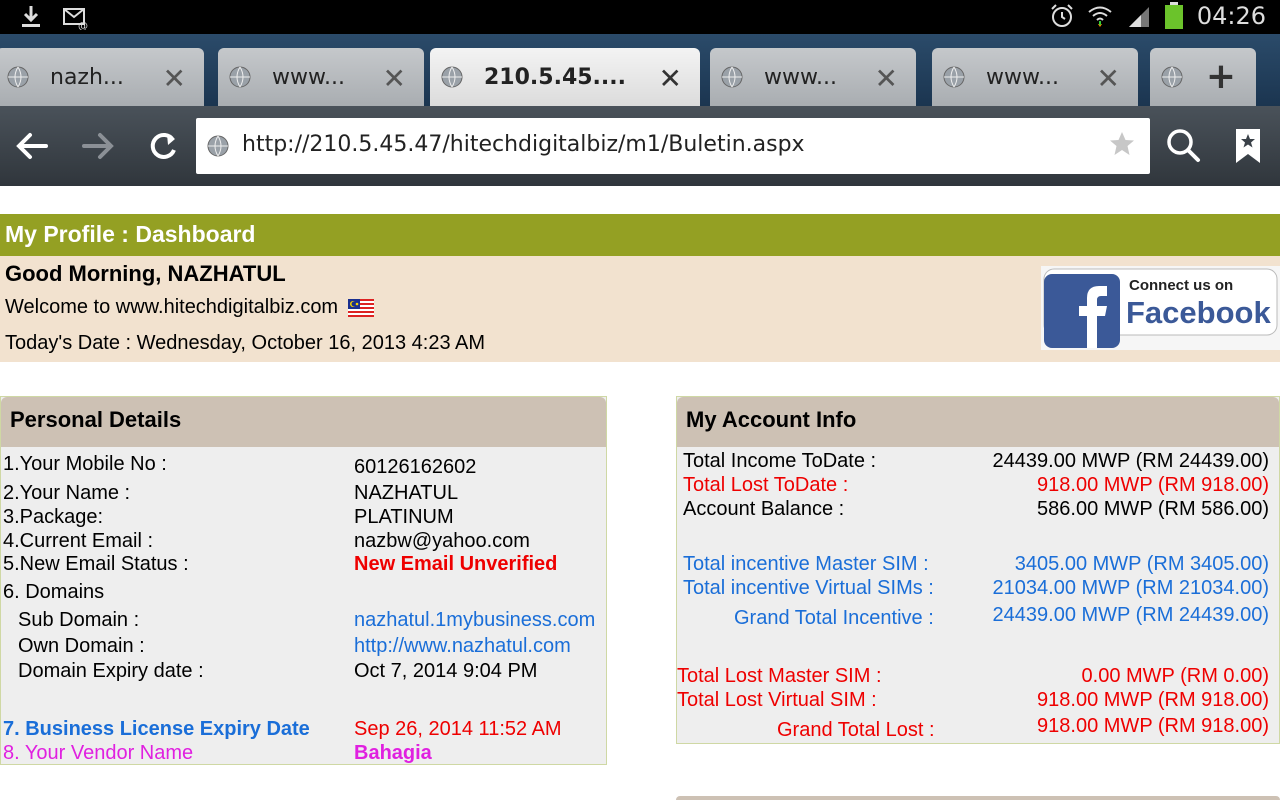  I want to click on welcome-line: Welcome to www.hitechdigitalbiz.com, so click(189, 307).